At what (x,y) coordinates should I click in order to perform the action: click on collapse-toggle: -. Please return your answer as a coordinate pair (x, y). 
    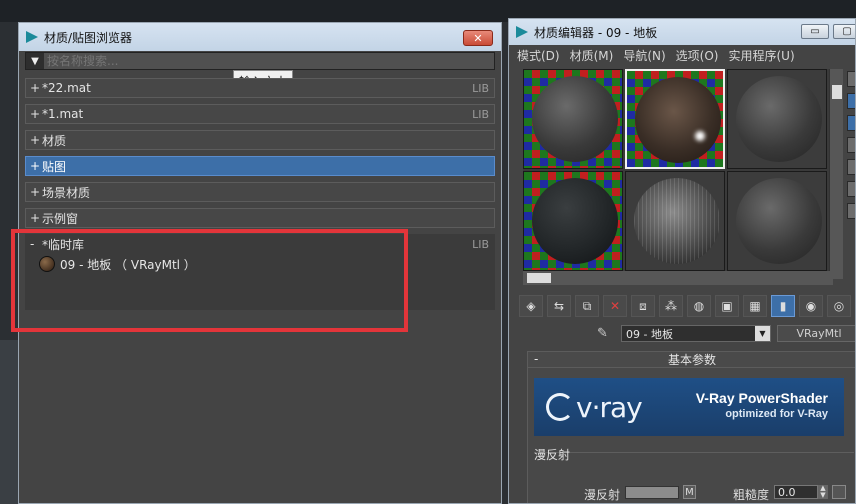
    Looking at the image, I should click on (536, 359).